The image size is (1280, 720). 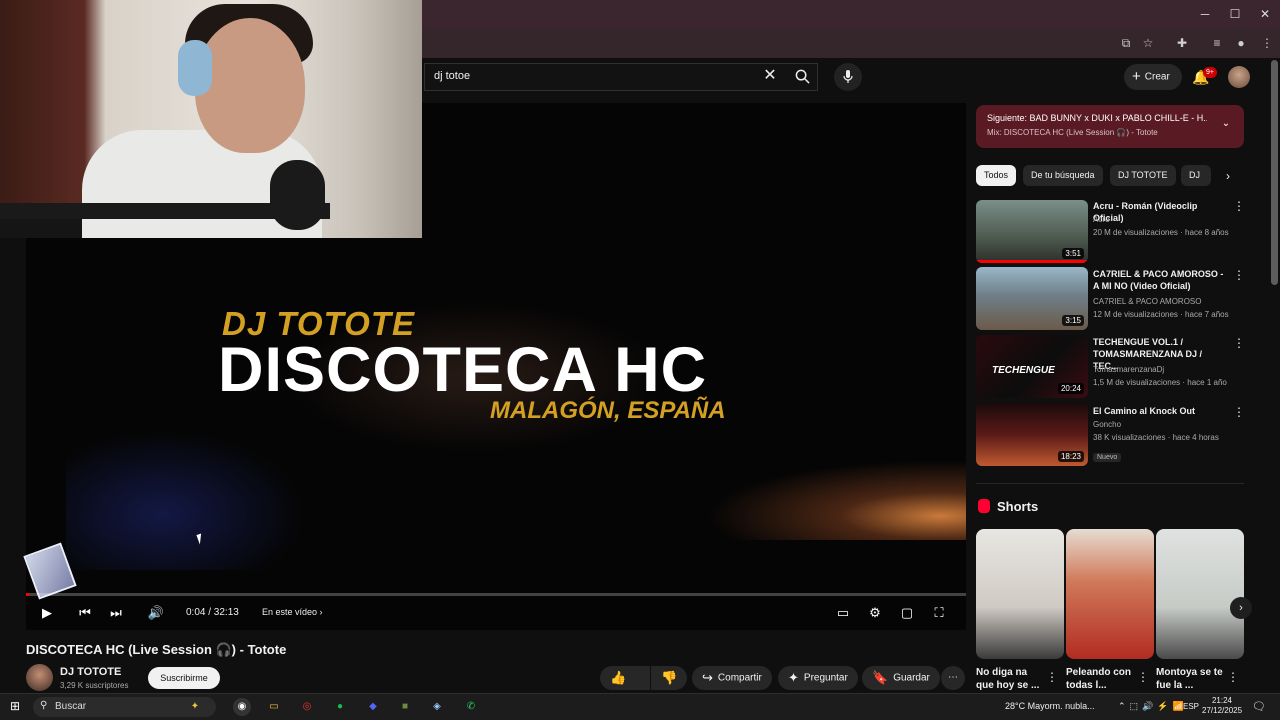 I want to click on page-margin, so click(x=13, y=465).